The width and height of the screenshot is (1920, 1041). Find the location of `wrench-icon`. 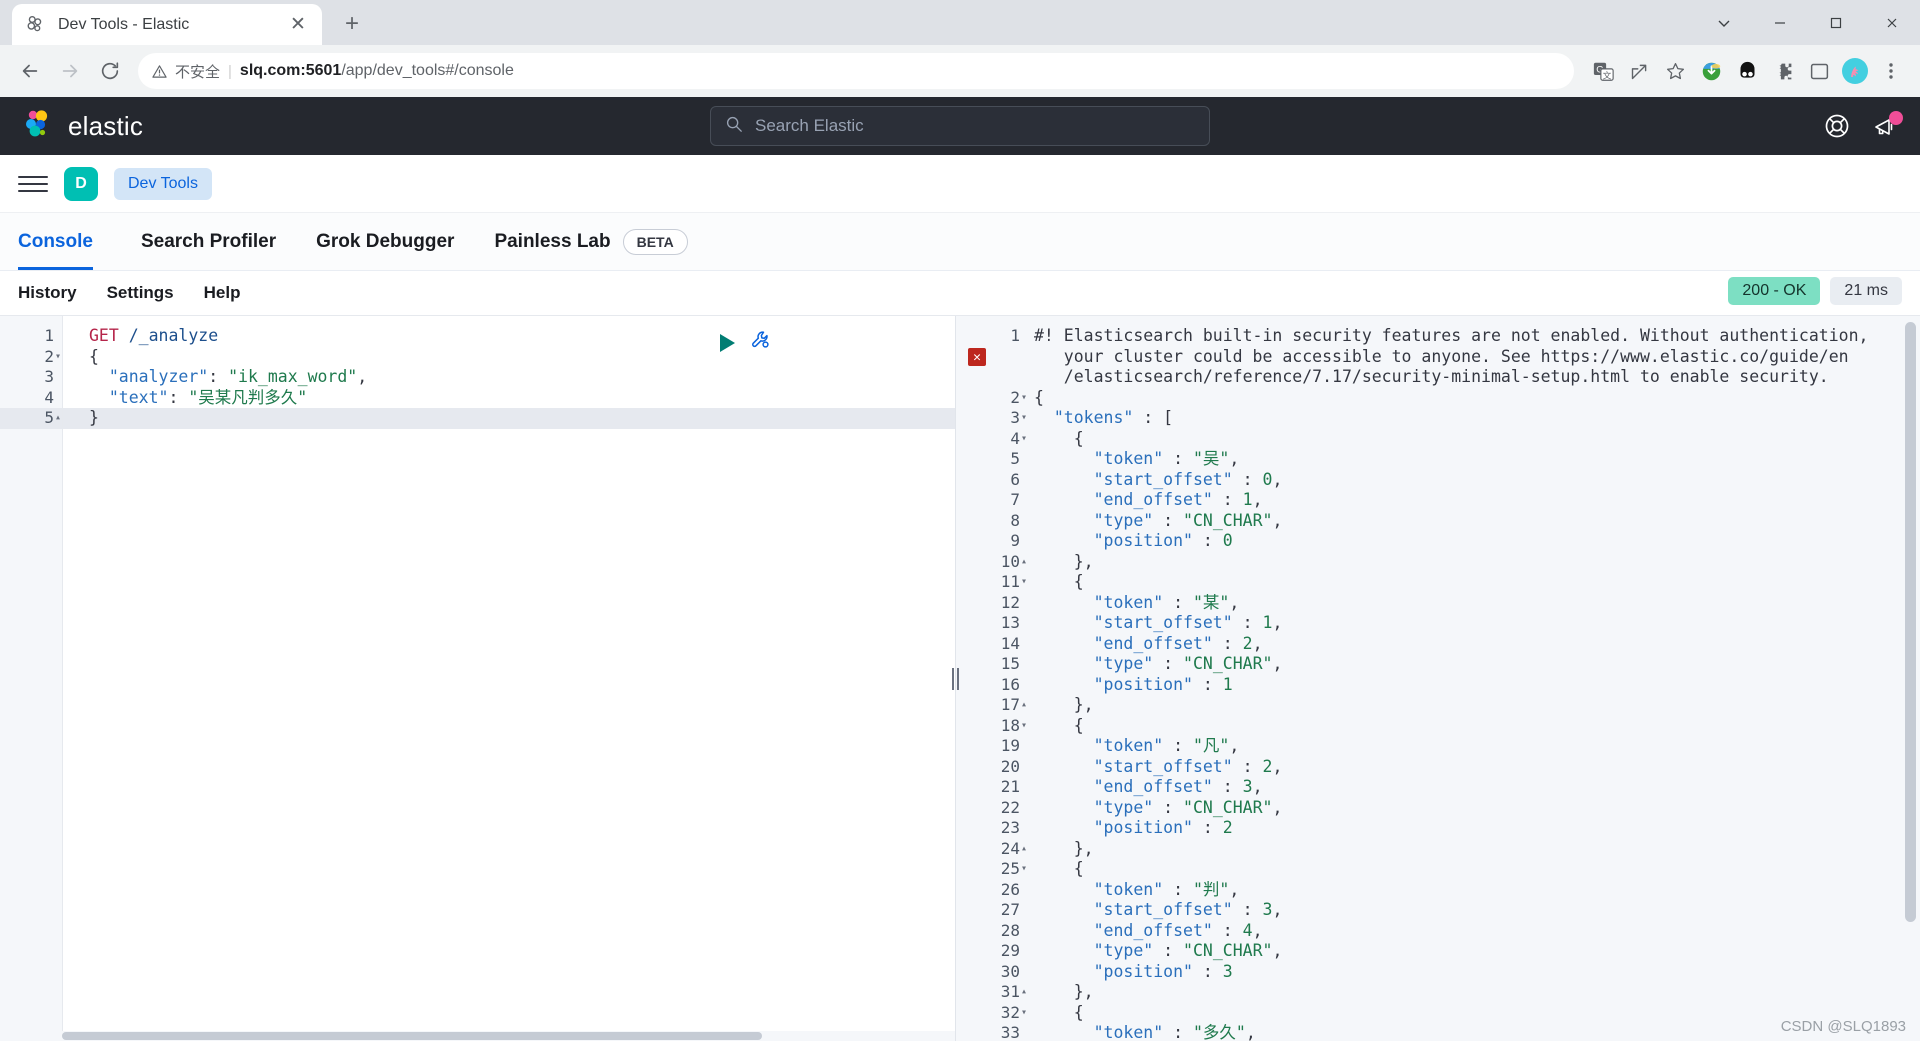

wrench-icon is located at coordinates (761, 342).